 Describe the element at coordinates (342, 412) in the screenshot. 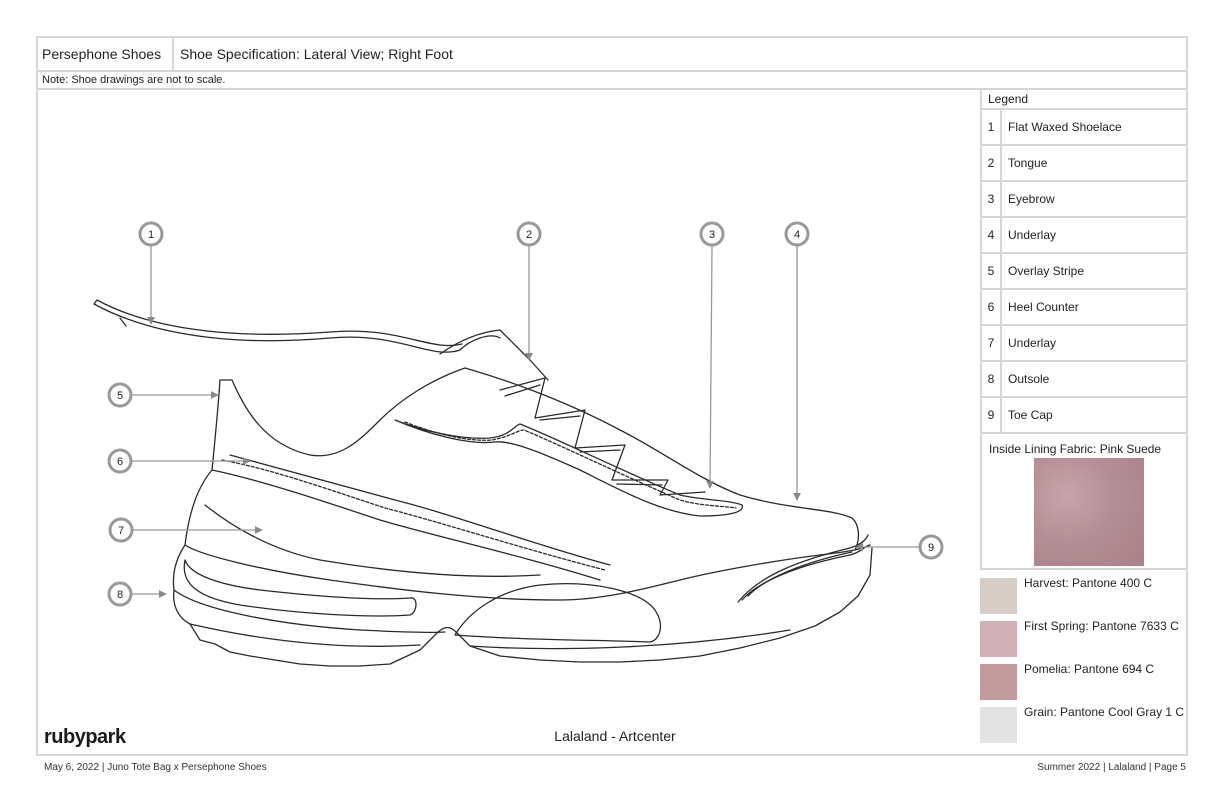

I see `heel-collar` at that location.